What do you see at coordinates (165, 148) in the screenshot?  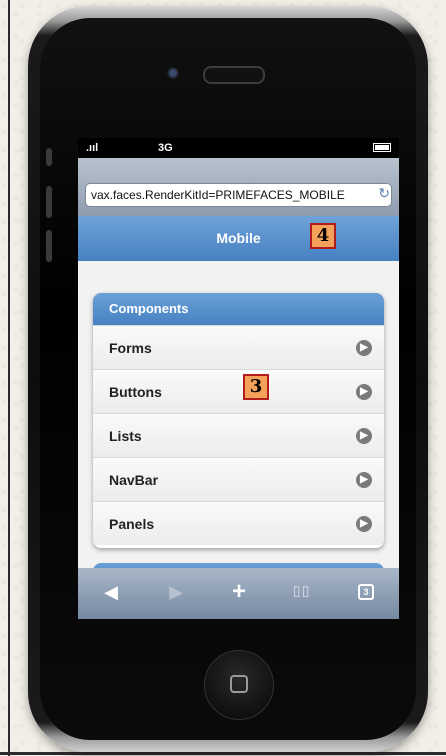 I see `carrier-label: 3G` at bounding box center [165, 148].